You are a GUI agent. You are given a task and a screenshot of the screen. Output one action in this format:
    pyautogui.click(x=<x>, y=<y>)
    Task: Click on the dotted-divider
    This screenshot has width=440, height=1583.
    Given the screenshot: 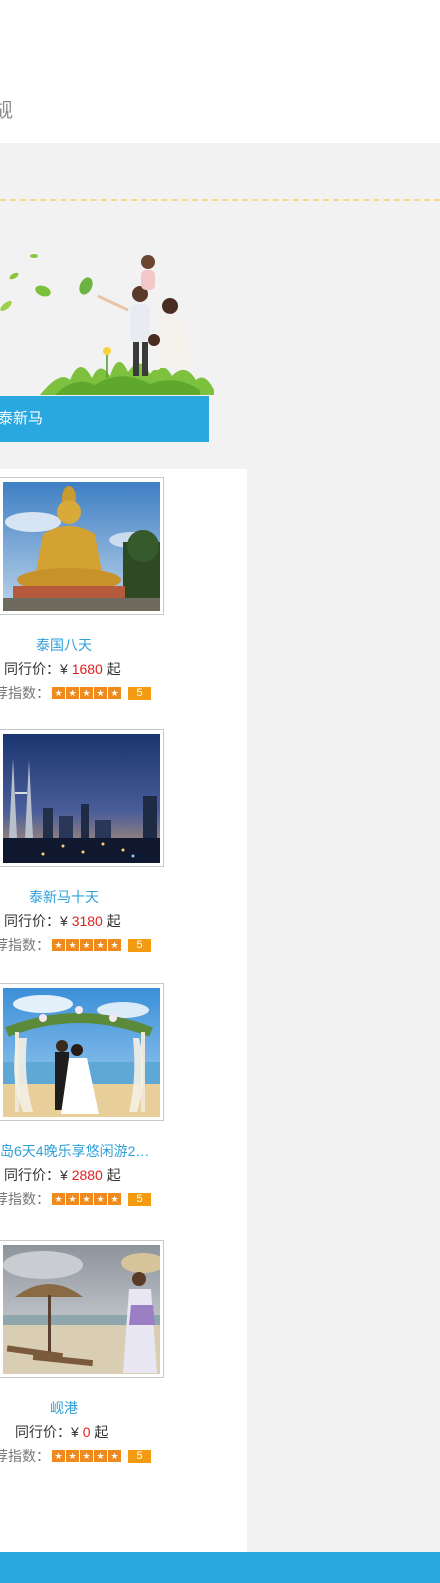 What is the action you would take?
    pyautogui.click(x=220, y=200)
    